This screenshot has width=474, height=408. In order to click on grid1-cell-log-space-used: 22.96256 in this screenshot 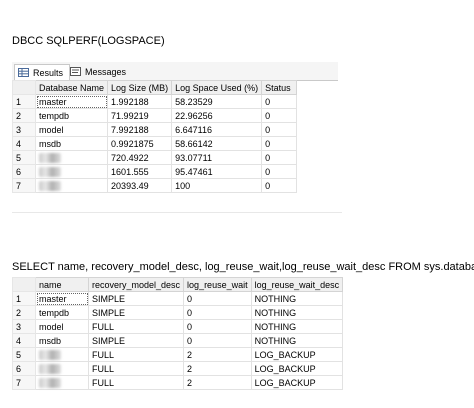, I will do `click(217, 115)`.